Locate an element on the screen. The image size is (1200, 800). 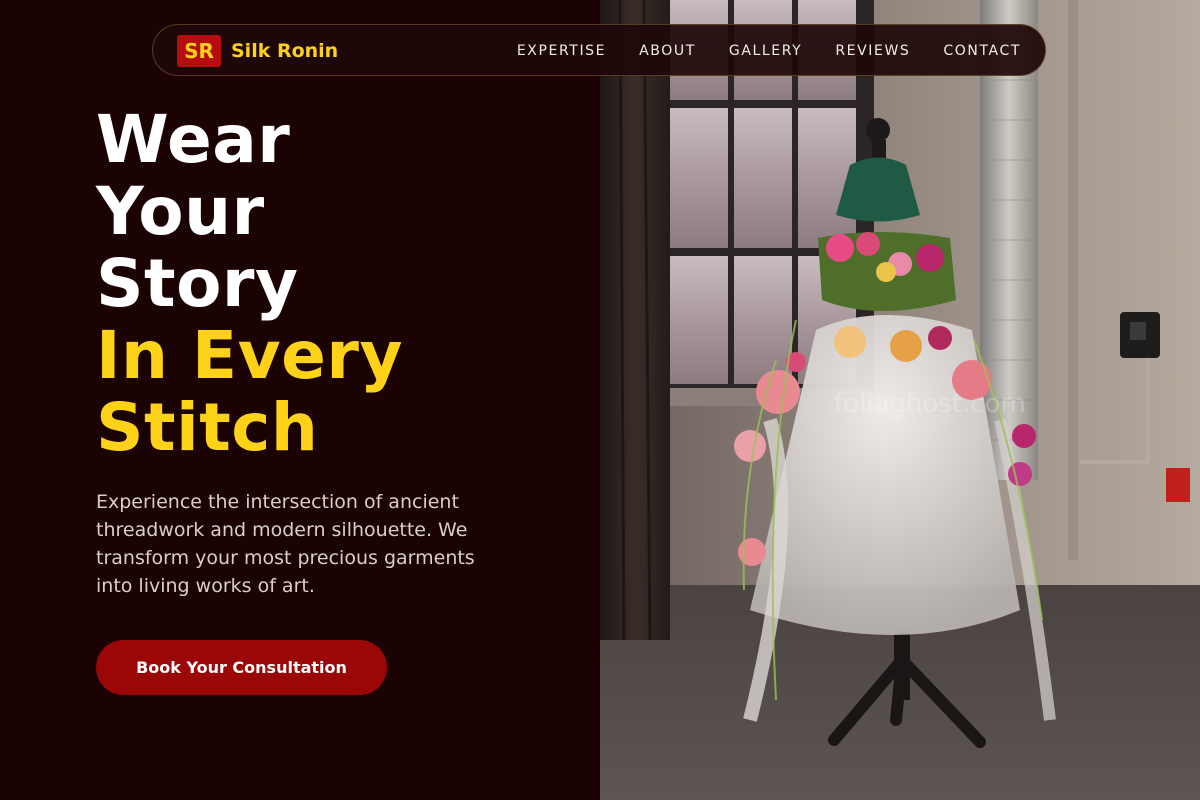
hero-title-line-3: Story is located at coordinates (197, 283).